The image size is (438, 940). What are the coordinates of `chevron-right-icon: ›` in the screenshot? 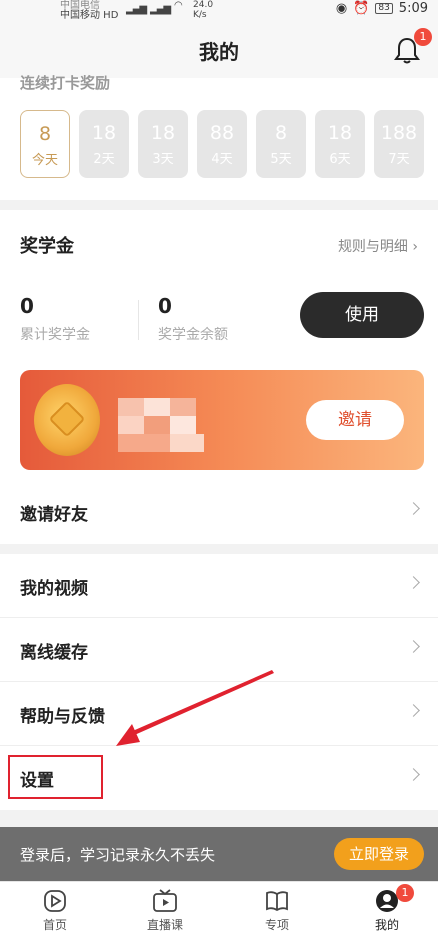 It's located at (415, 247).